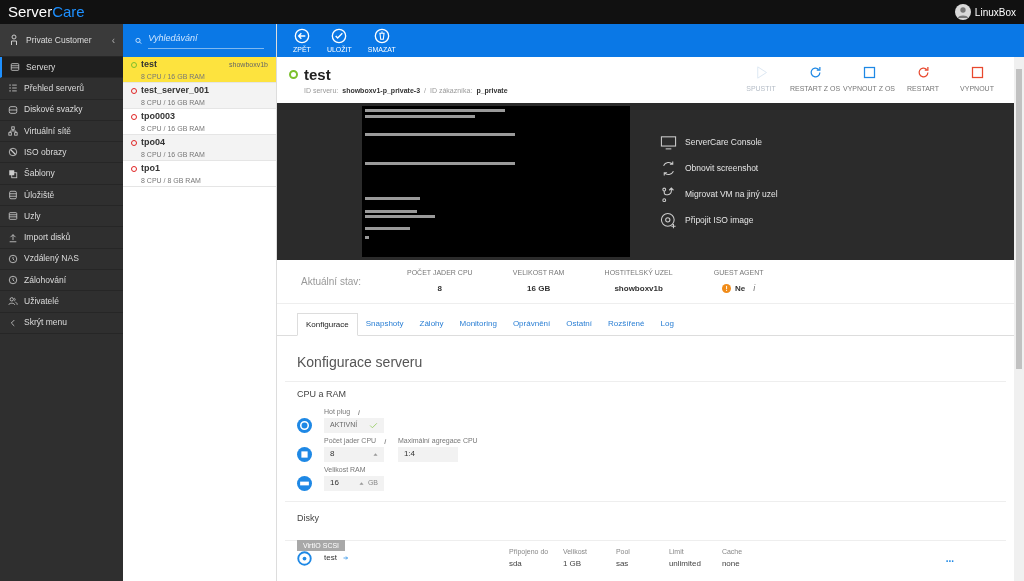 The image size is (1024, 581). I want to click on users-icon, so click(13, 301).